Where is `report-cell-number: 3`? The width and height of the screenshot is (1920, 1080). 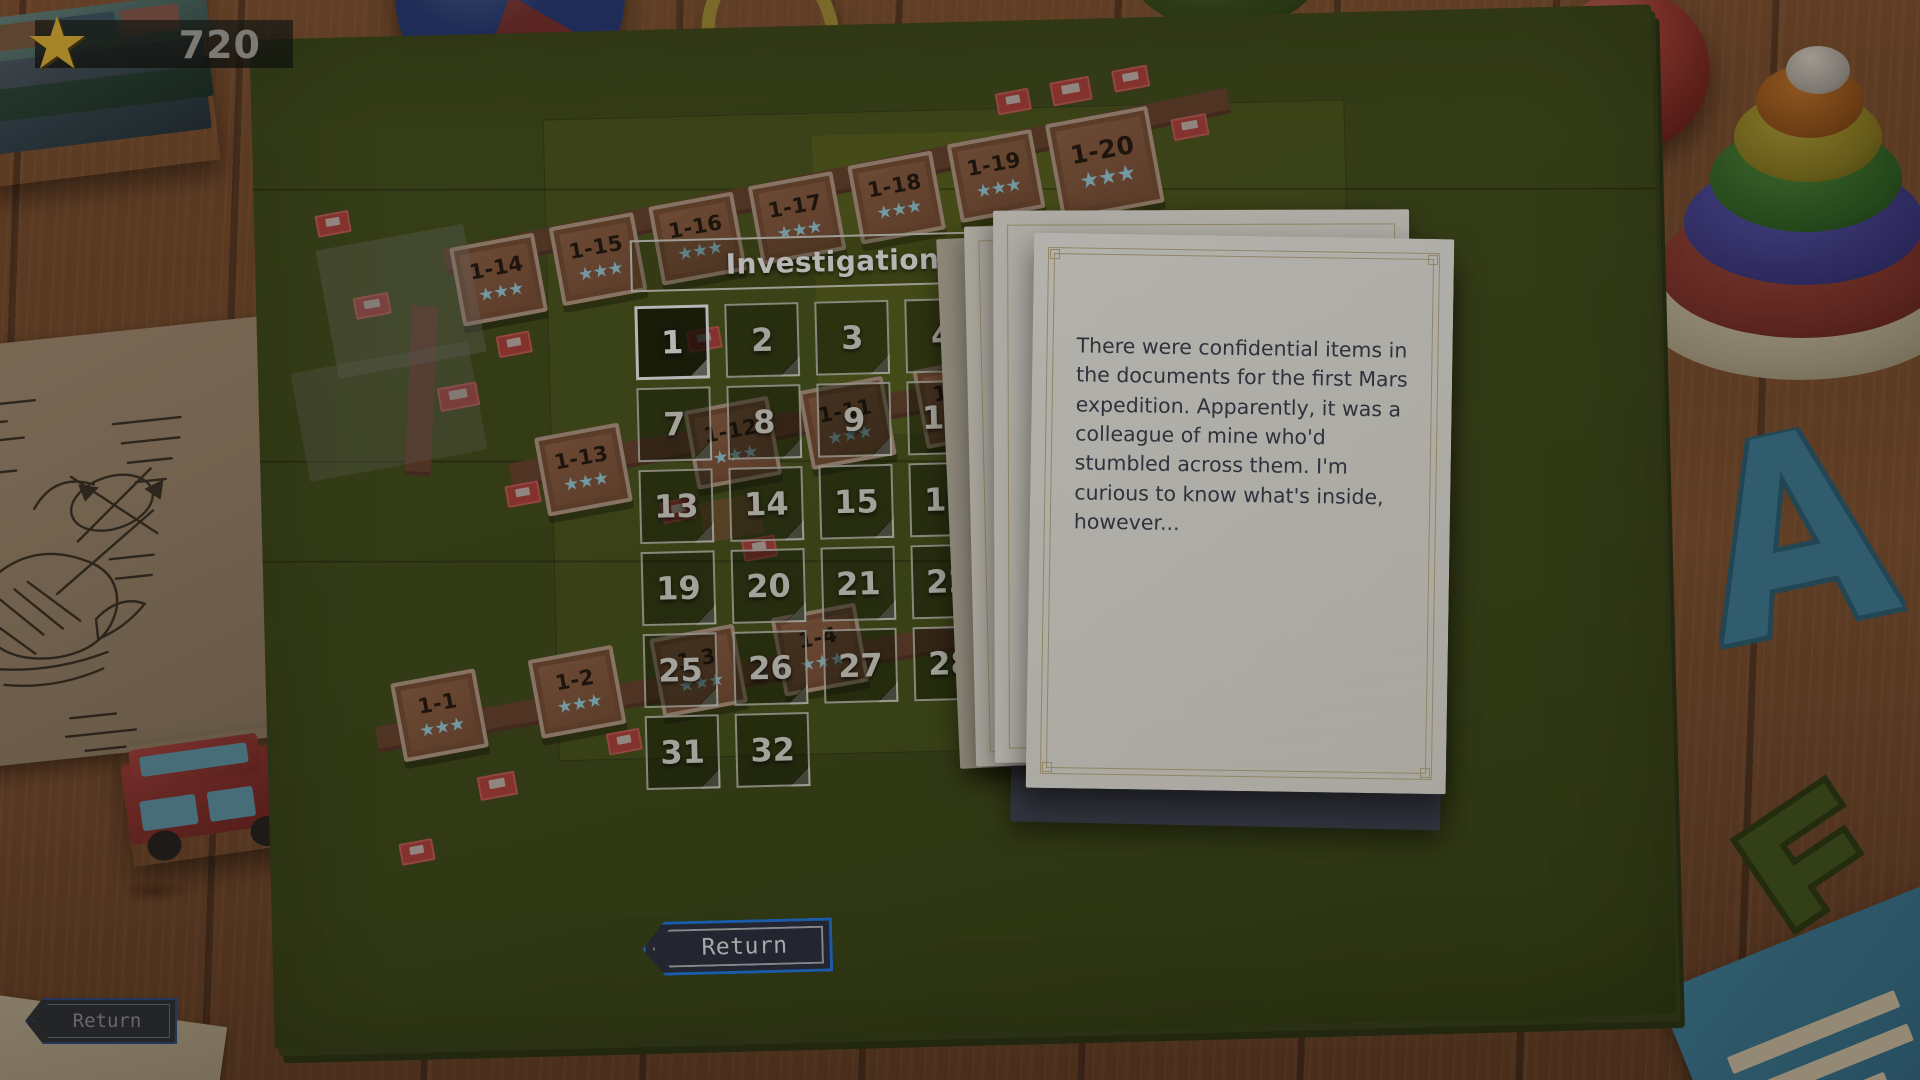
report-cell-number: 3 is located at coordinates (852, 338).